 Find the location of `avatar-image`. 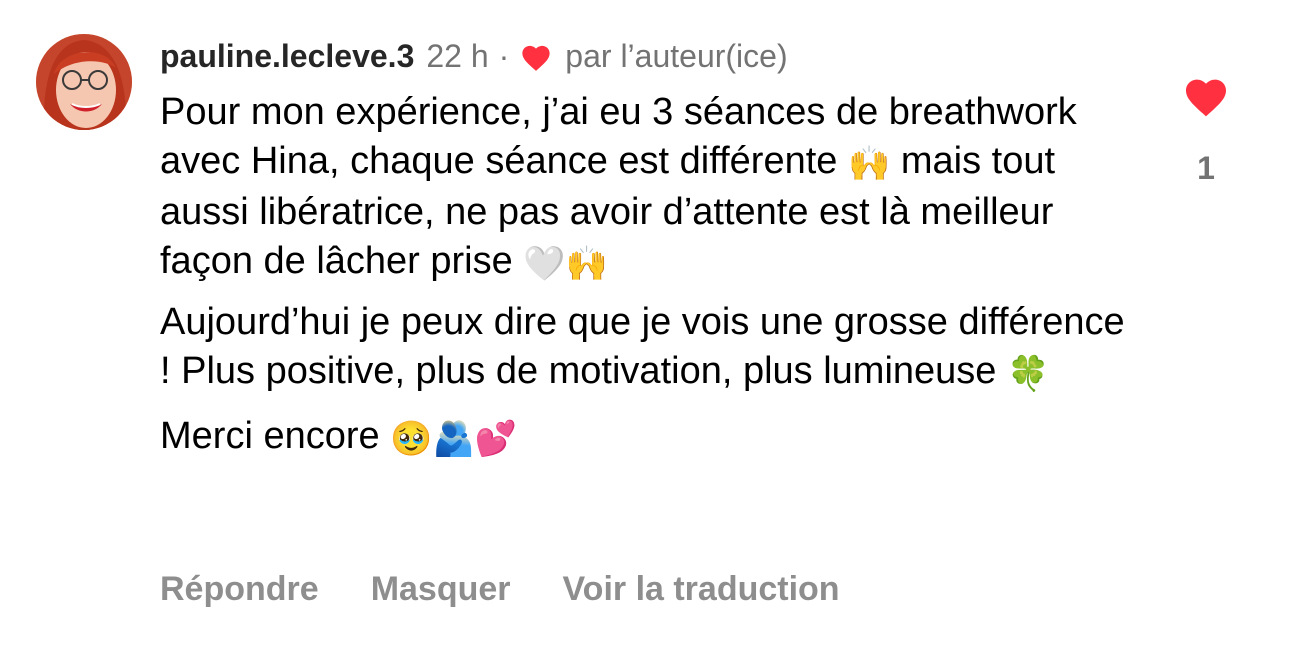

avatar-image is located at coordinates (84, 82).